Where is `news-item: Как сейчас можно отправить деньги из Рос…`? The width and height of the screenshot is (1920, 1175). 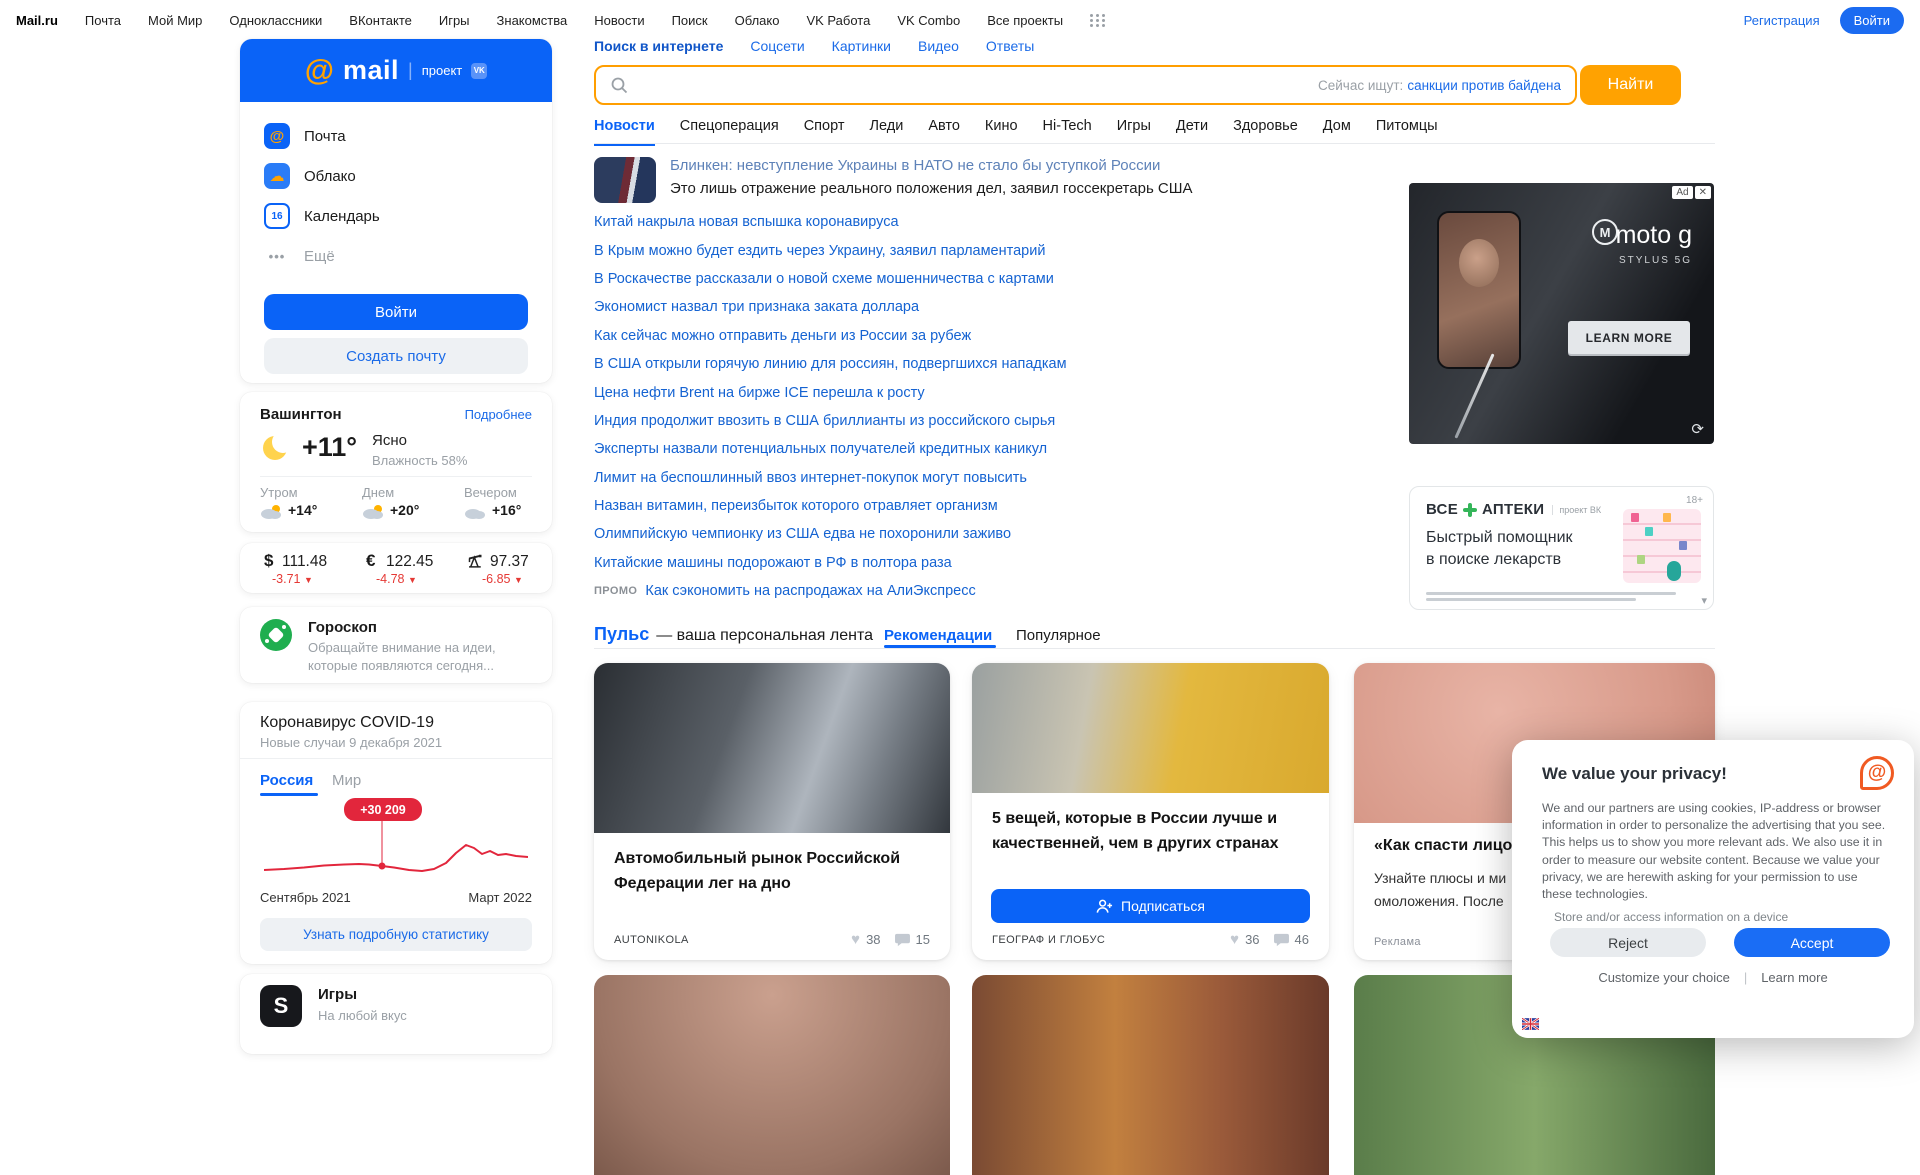 news-item: Как сейчас можно отправить деньги из Рос… is located at coordinates (914, 336).